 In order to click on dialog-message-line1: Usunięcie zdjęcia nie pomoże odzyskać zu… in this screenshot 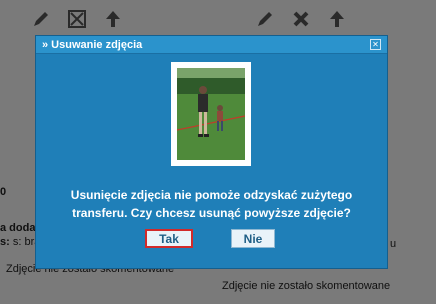, I will do `click(211, 195)`.